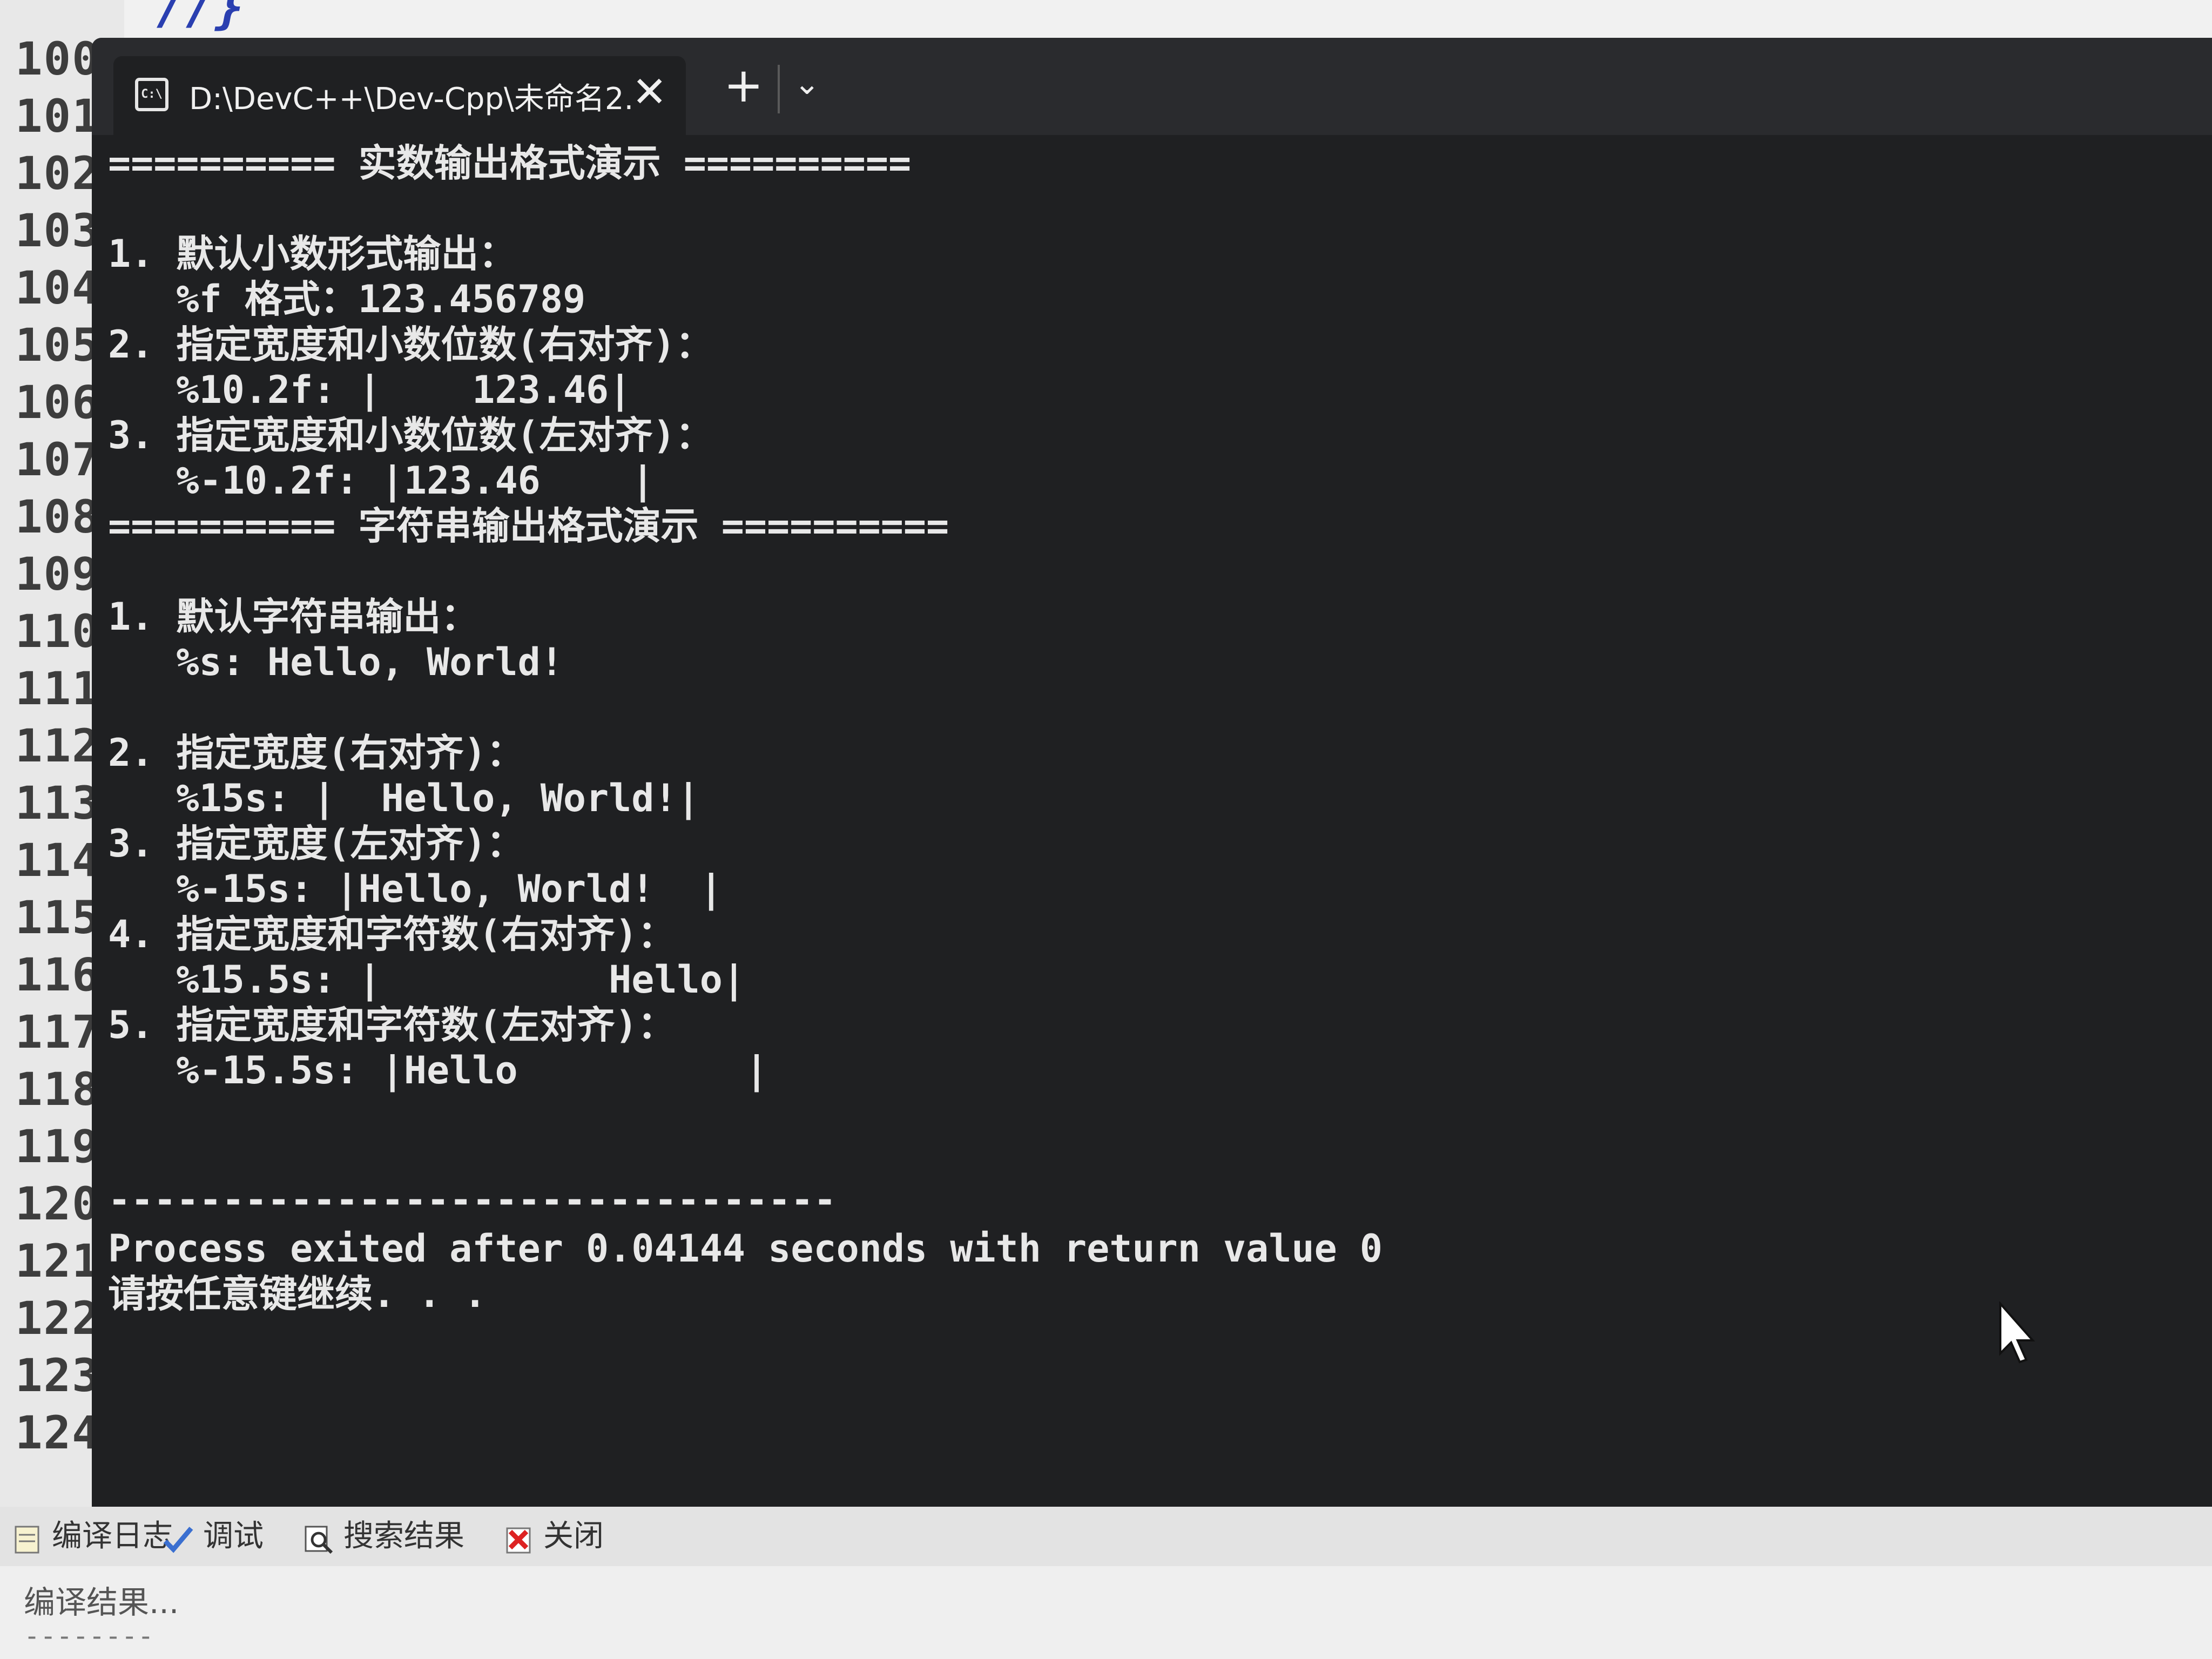 This screenshot has width=2212, height=1659. I want to click on output-line: 4. 指定宽度和字符数(右对齐)：, so click(392, 934).